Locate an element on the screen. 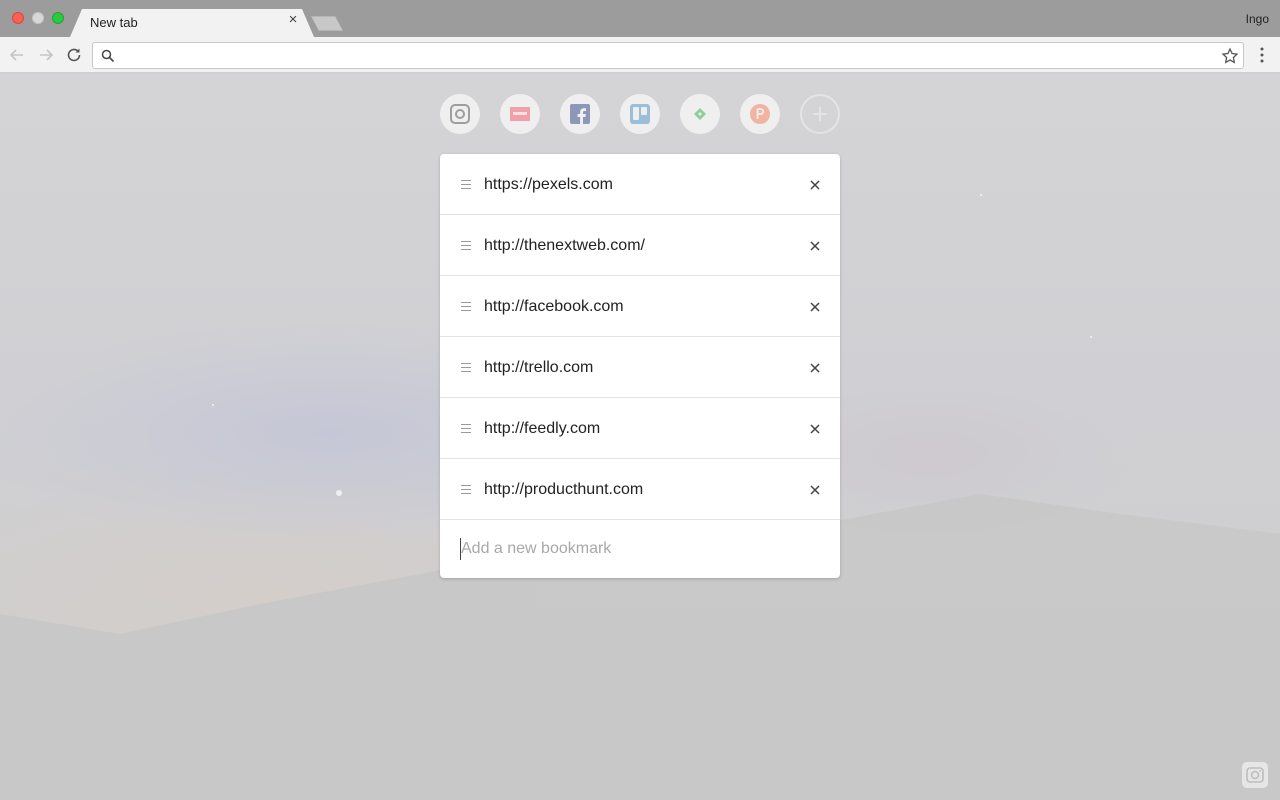 This screenshot has height=800, width=1280. bookmark-row: http://trello.com is located at coordinates (640, 367).